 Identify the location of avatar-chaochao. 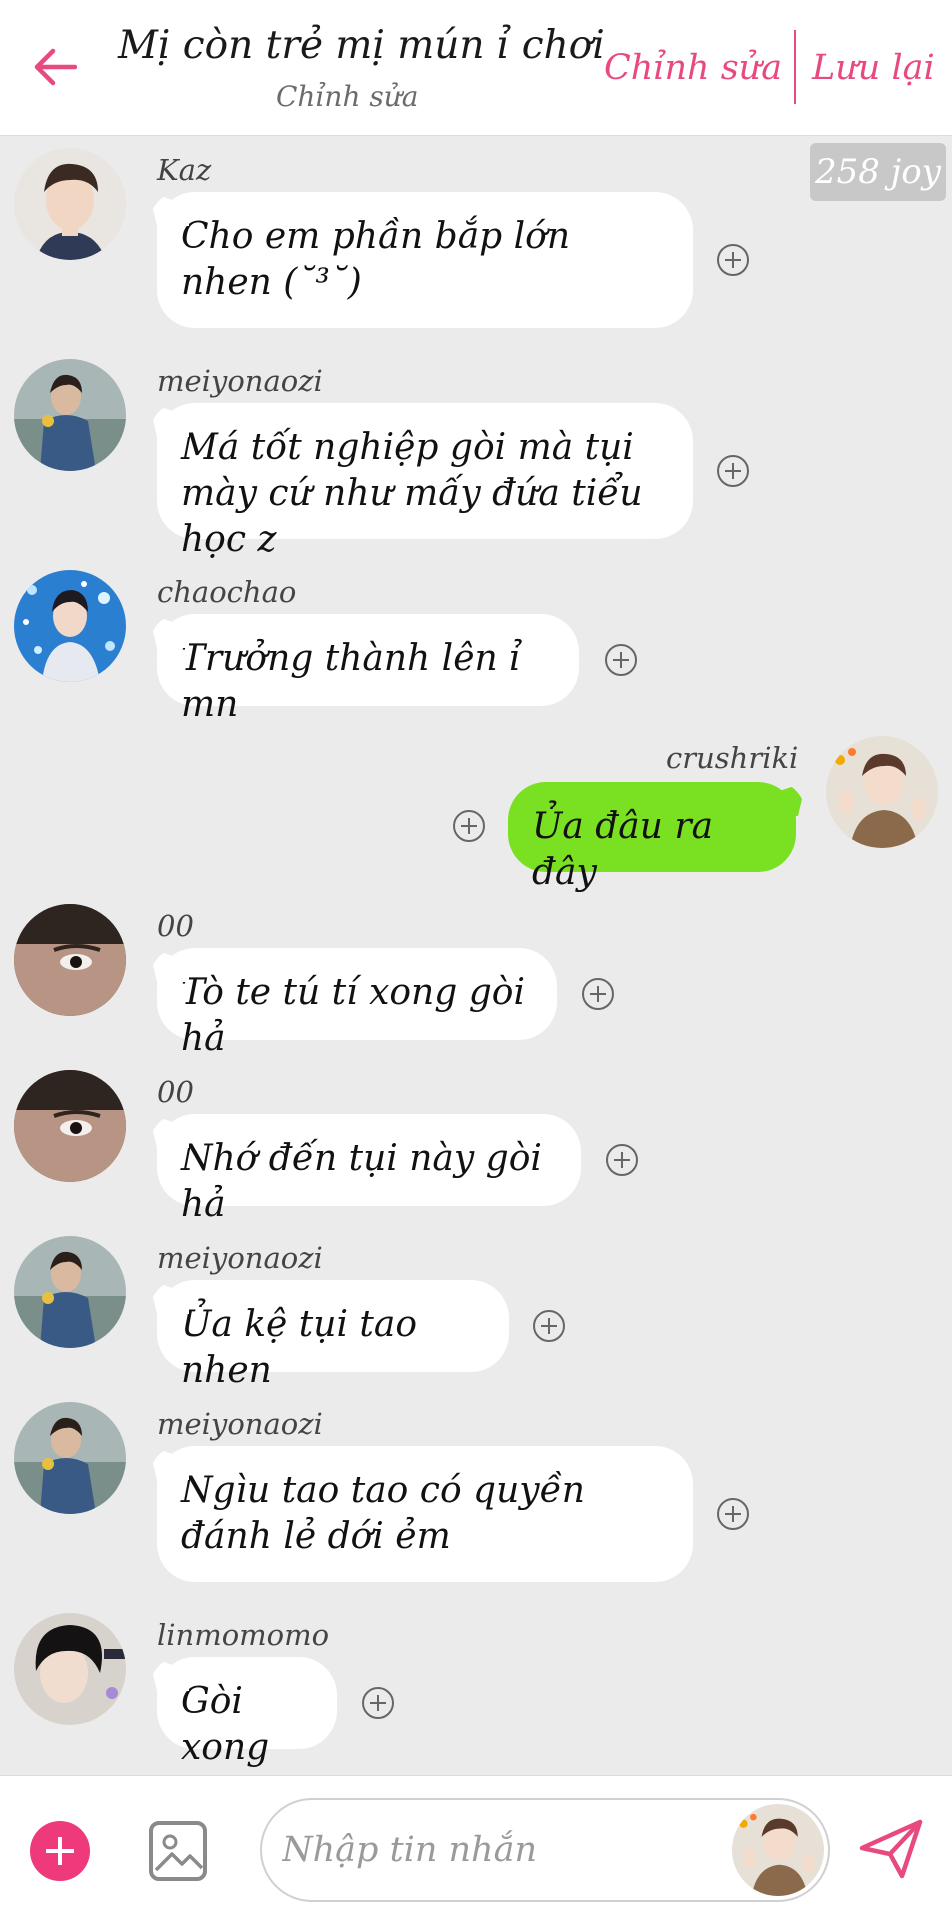
(70, 626).